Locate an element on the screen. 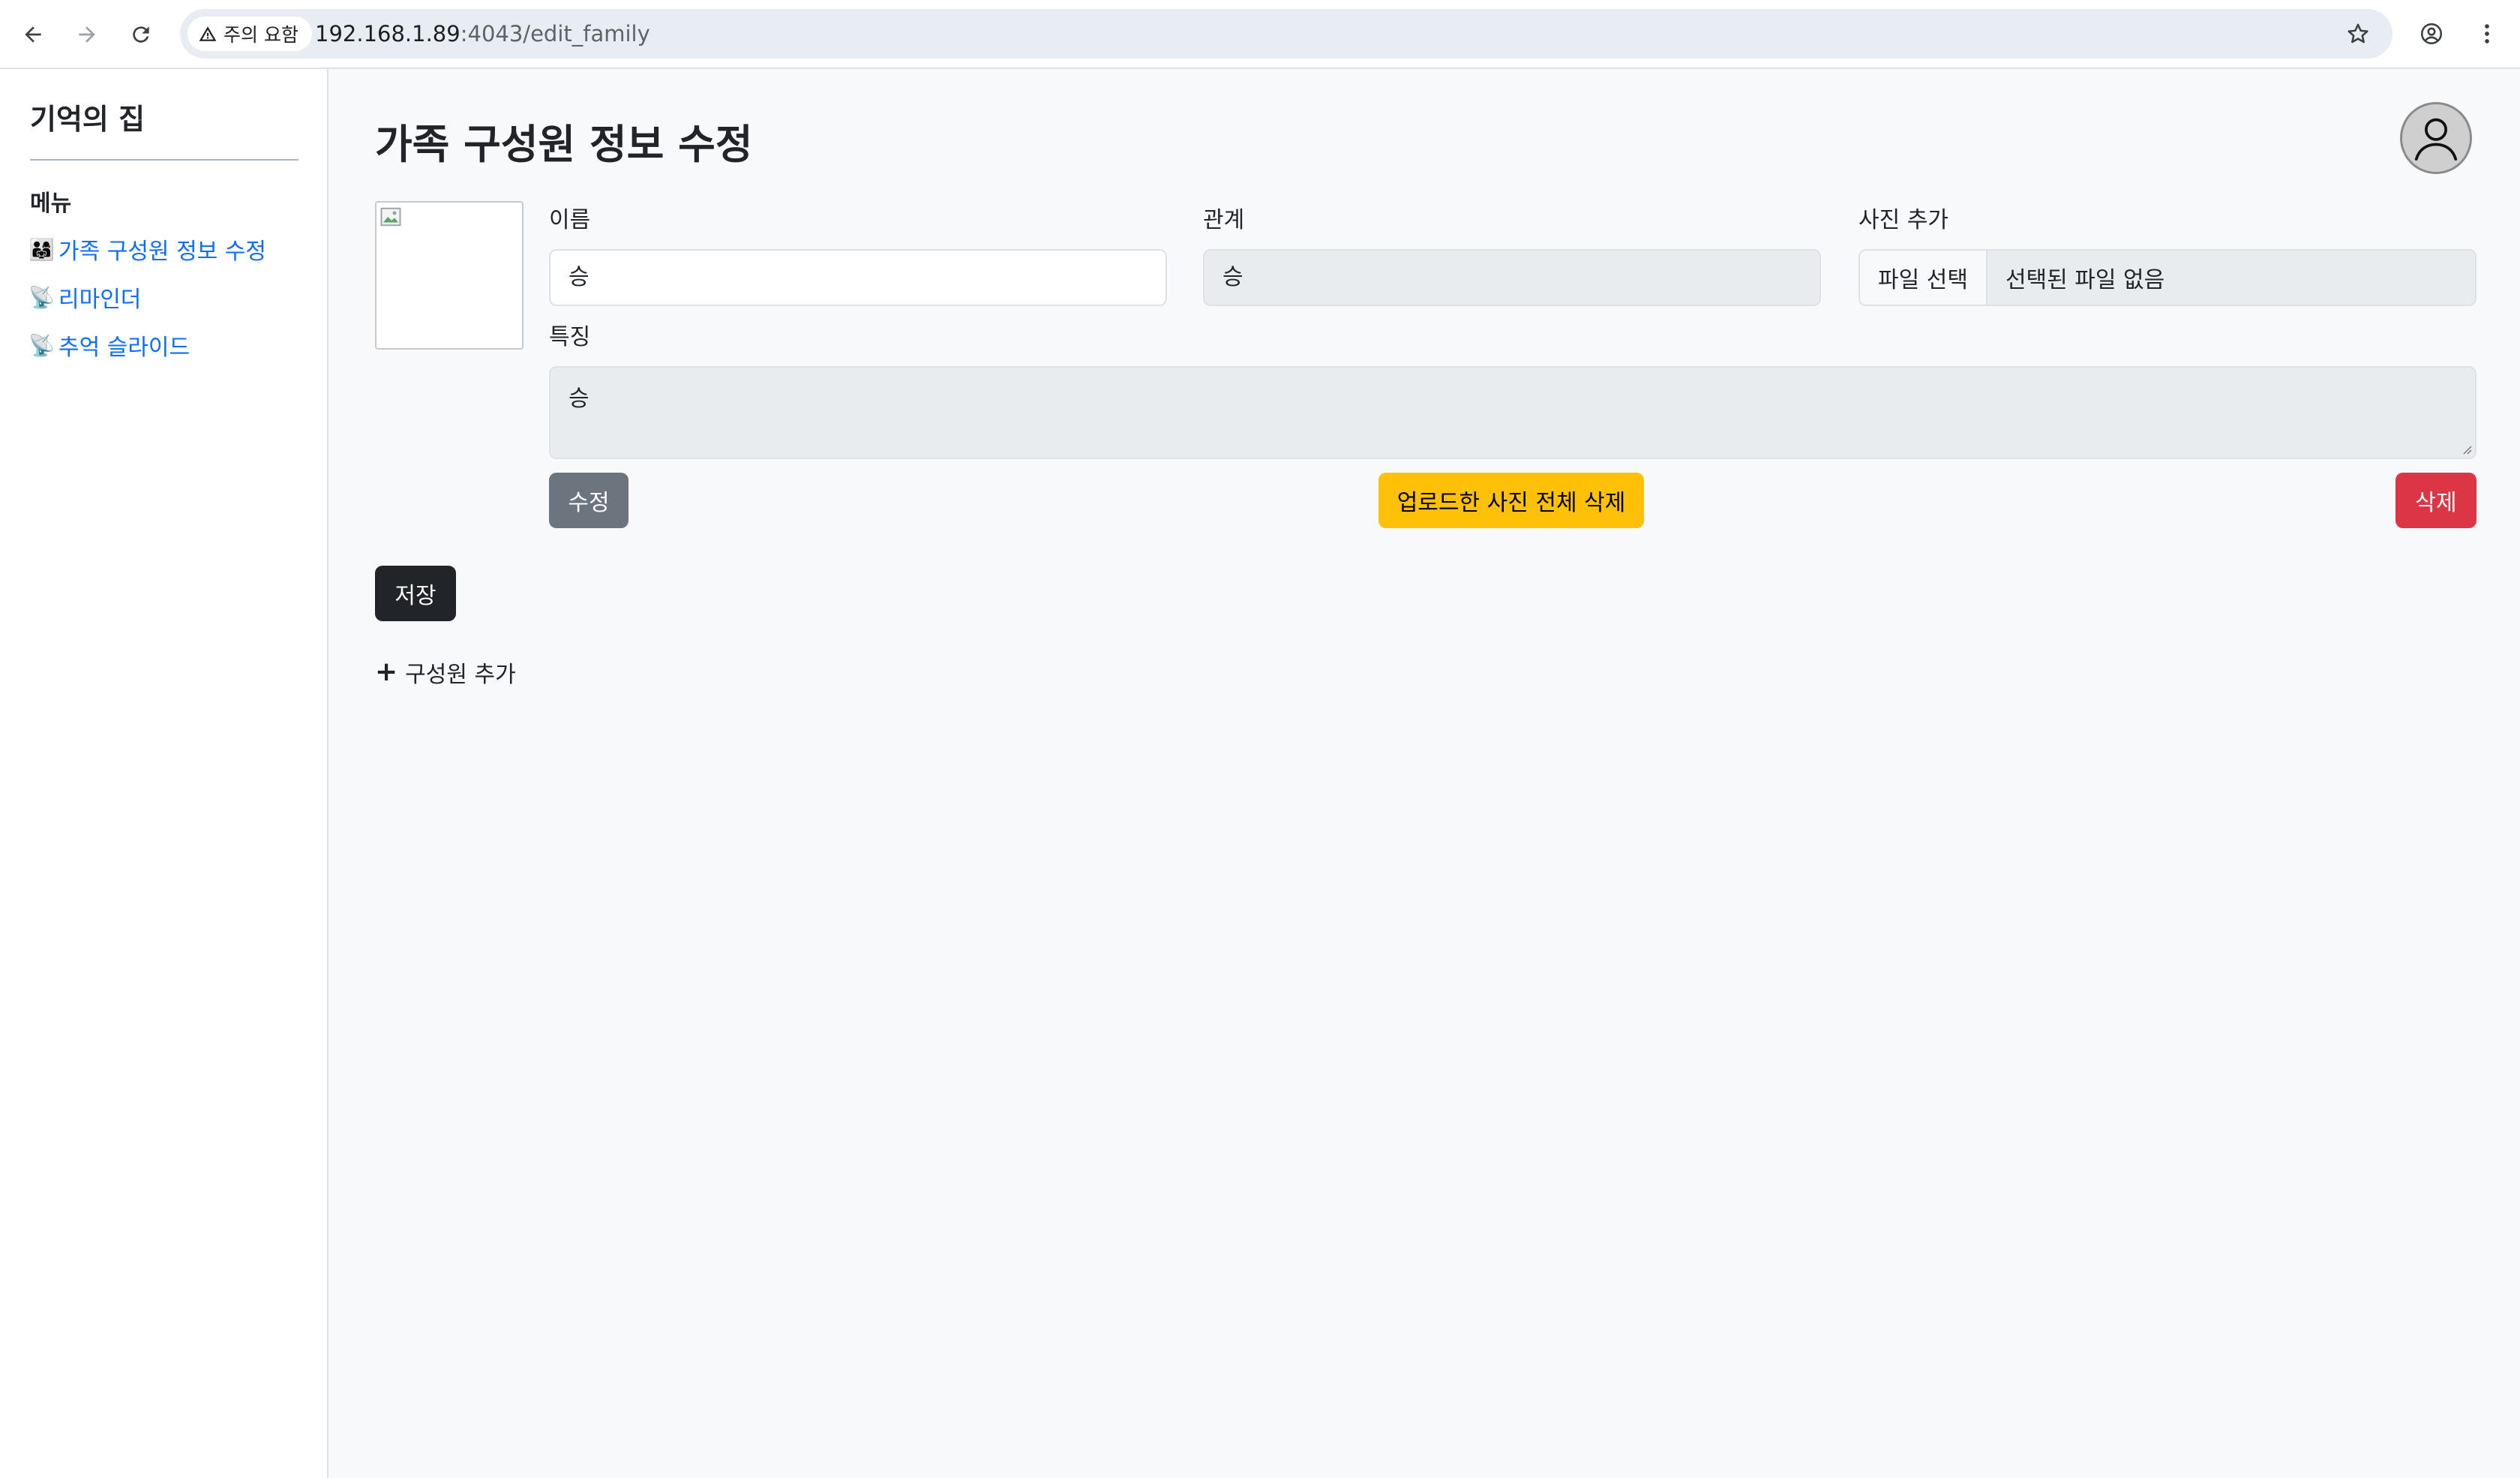 Image resolution: width=2520 pixels, height=1478 pixels. forward-icon is located at coordinates (87, 35).